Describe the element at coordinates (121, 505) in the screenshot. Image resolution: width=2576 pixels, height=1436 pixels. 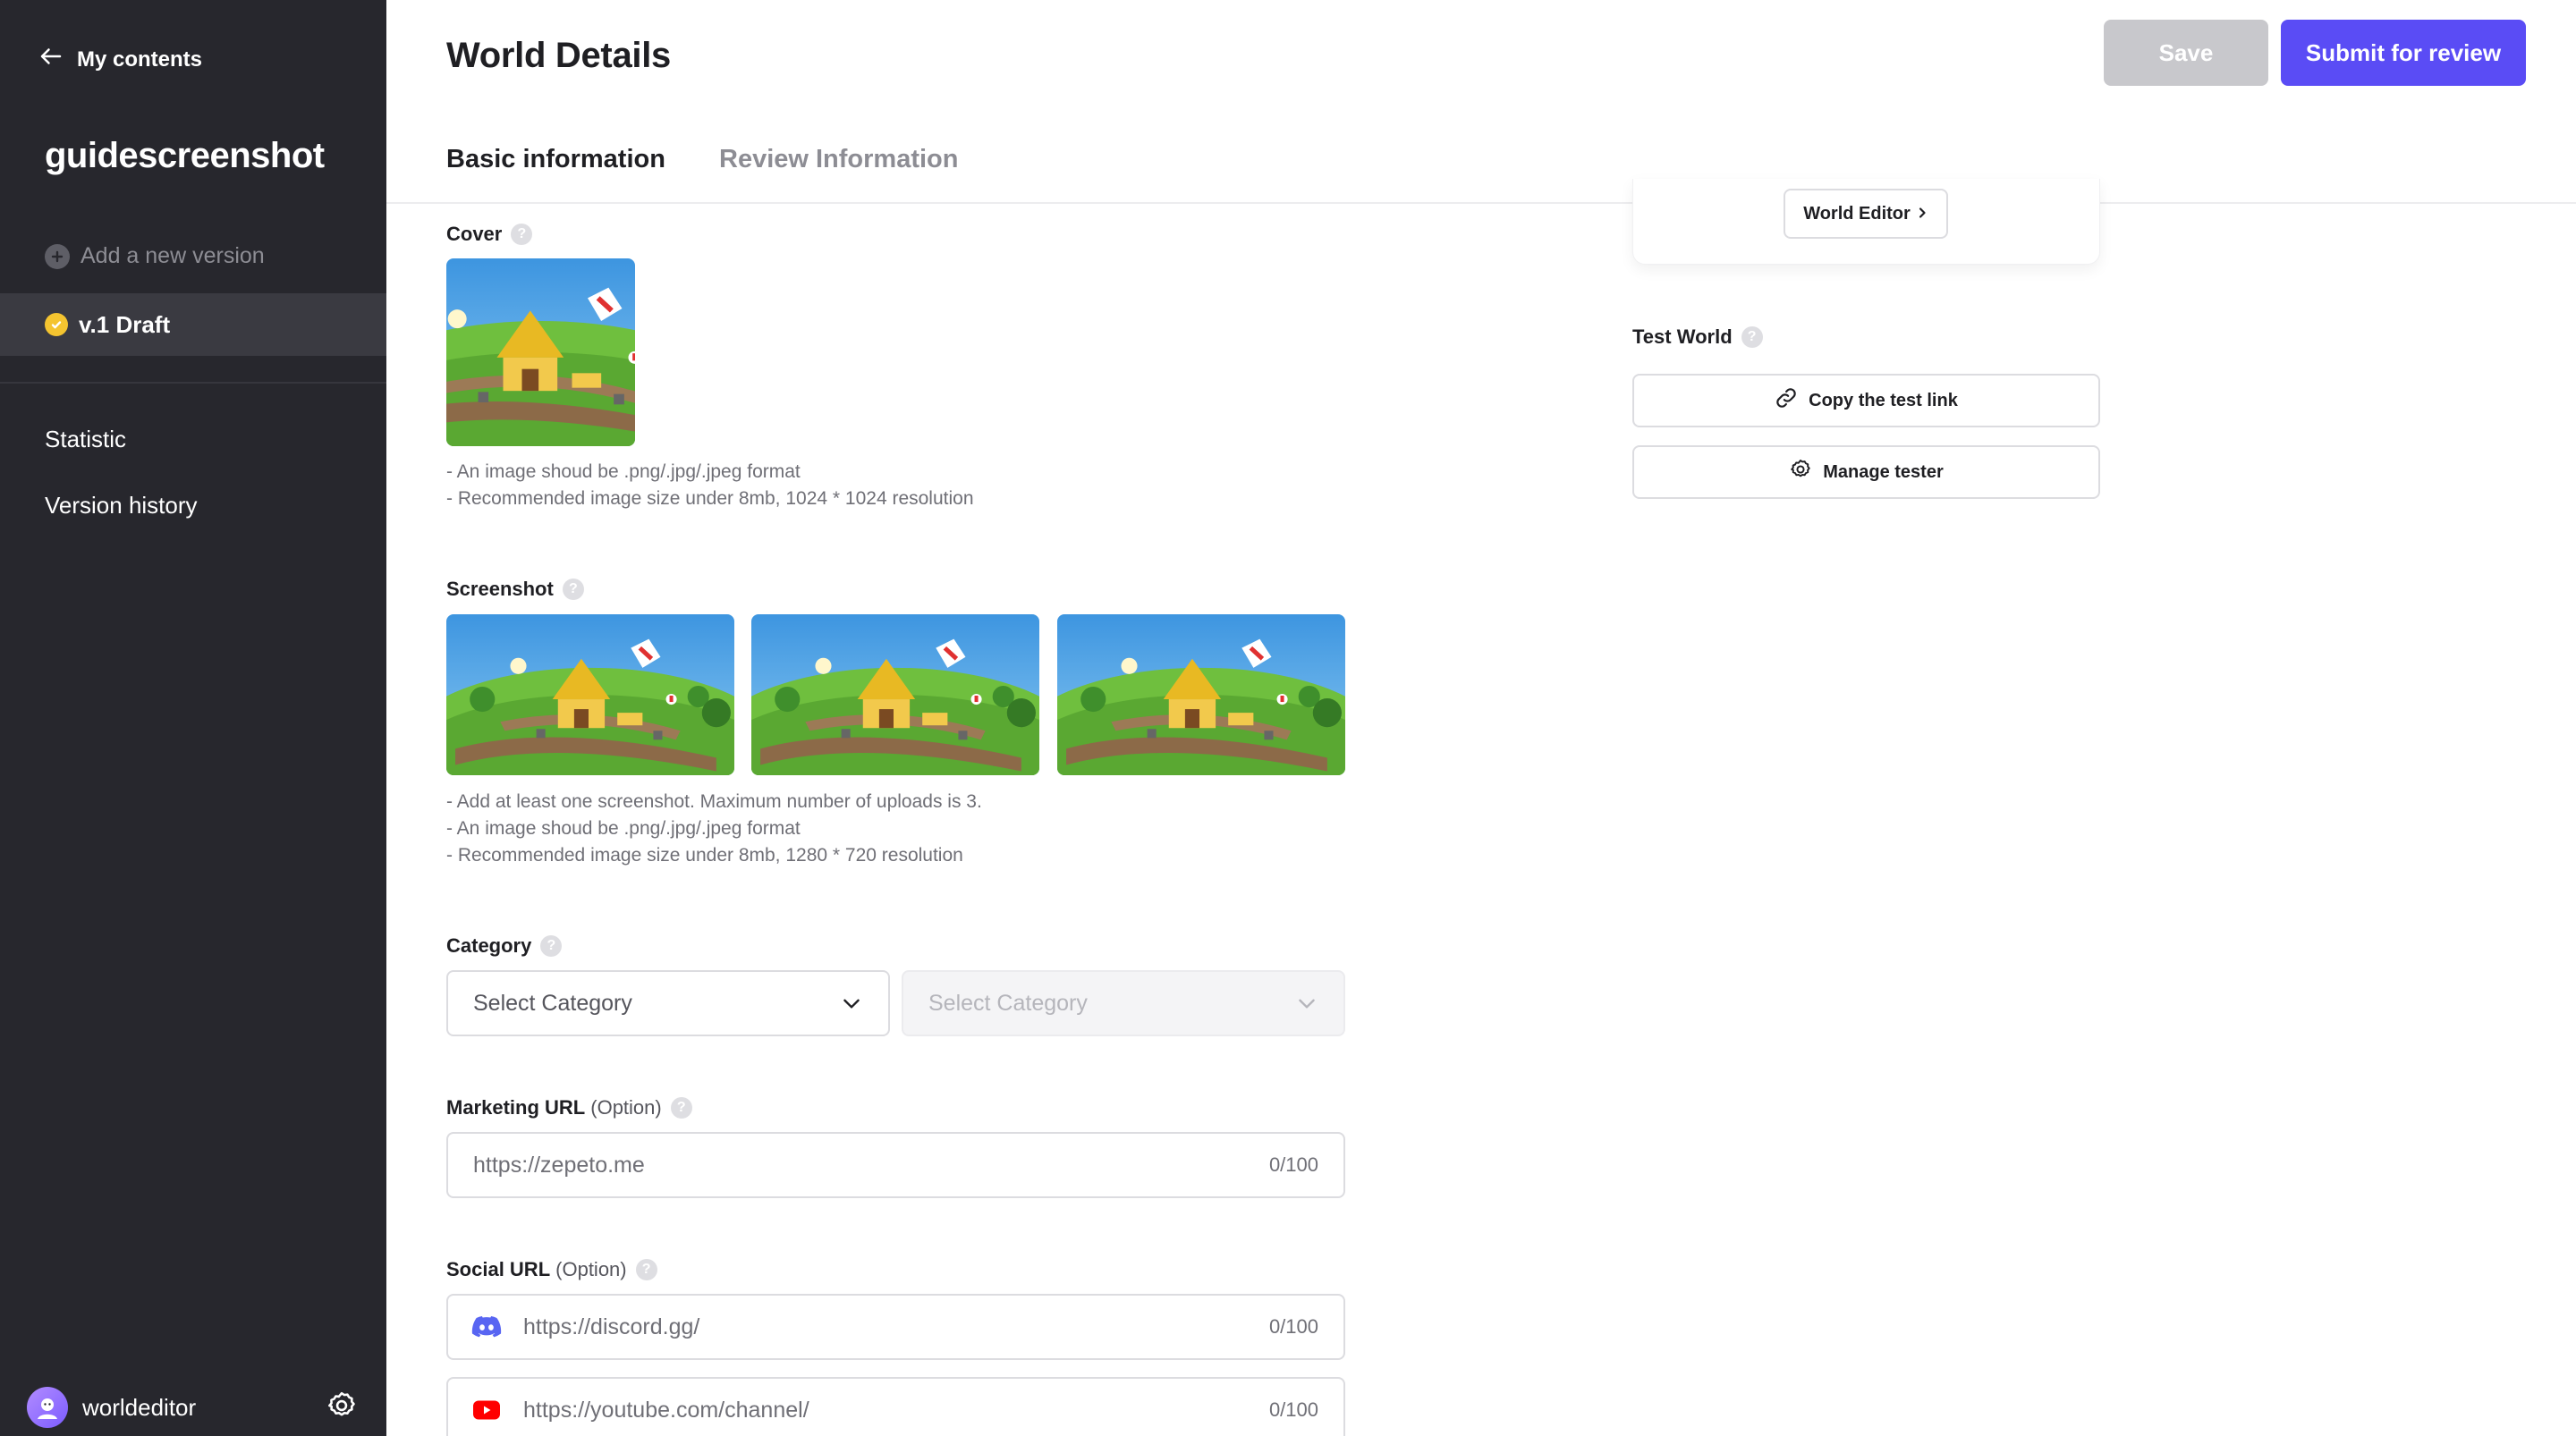
I see `sidebar-item-version-history: Version history` at that location.